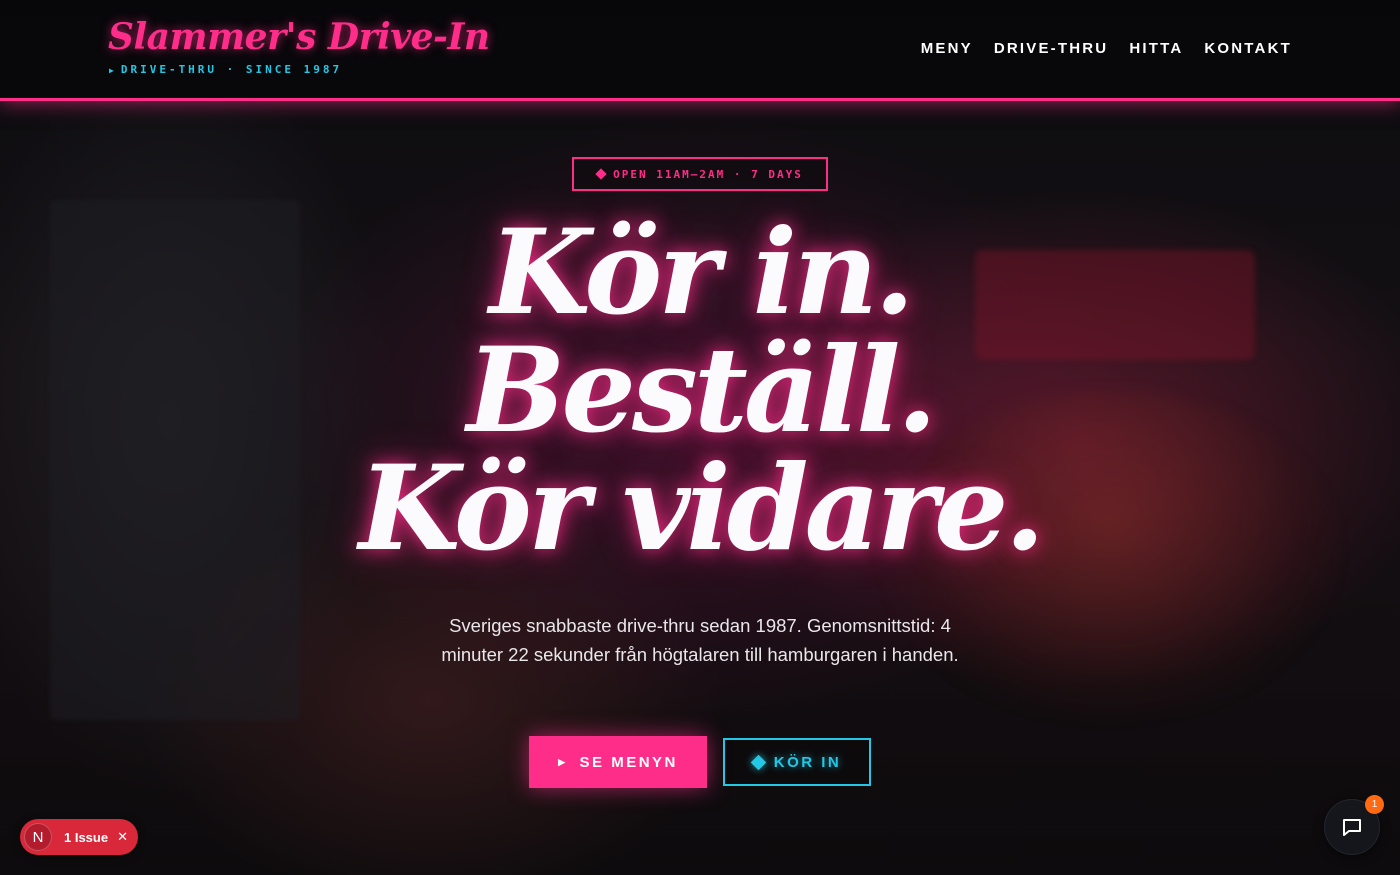 This screenshot has width=1400, height=875. I want to click on close-icon: ✕, so click(122, 837).